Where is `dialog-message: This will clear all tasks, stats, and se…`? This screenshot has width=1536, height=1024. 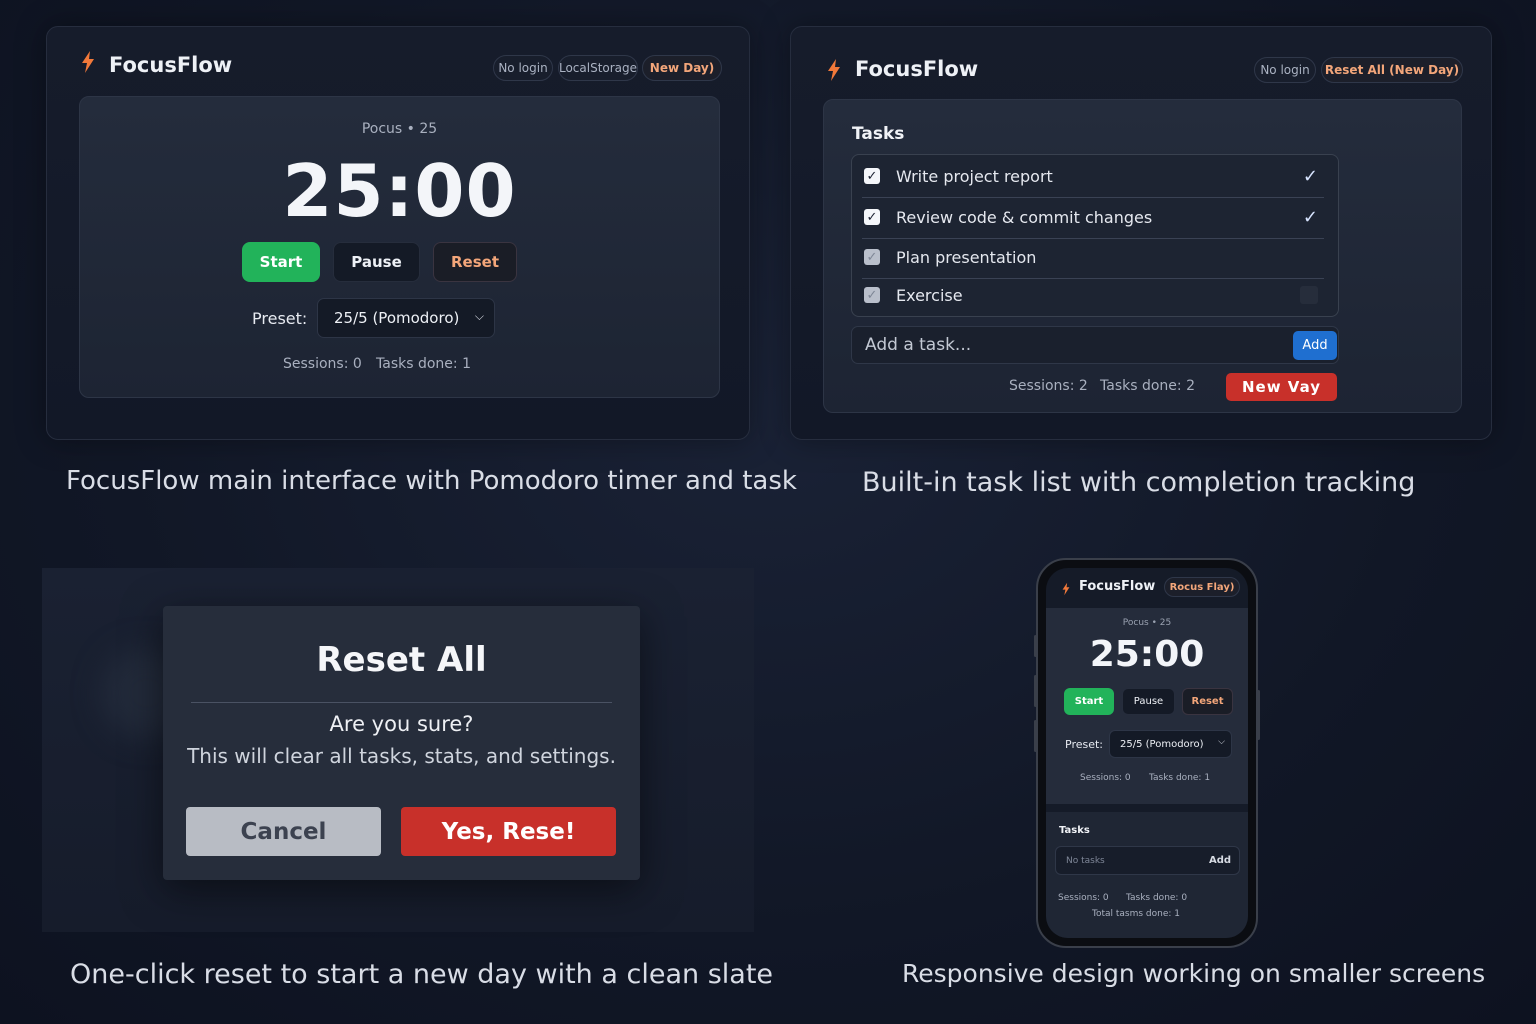
dialog-message: This will clear all tasks, stats, and se… is located at coordinates (401, 756).